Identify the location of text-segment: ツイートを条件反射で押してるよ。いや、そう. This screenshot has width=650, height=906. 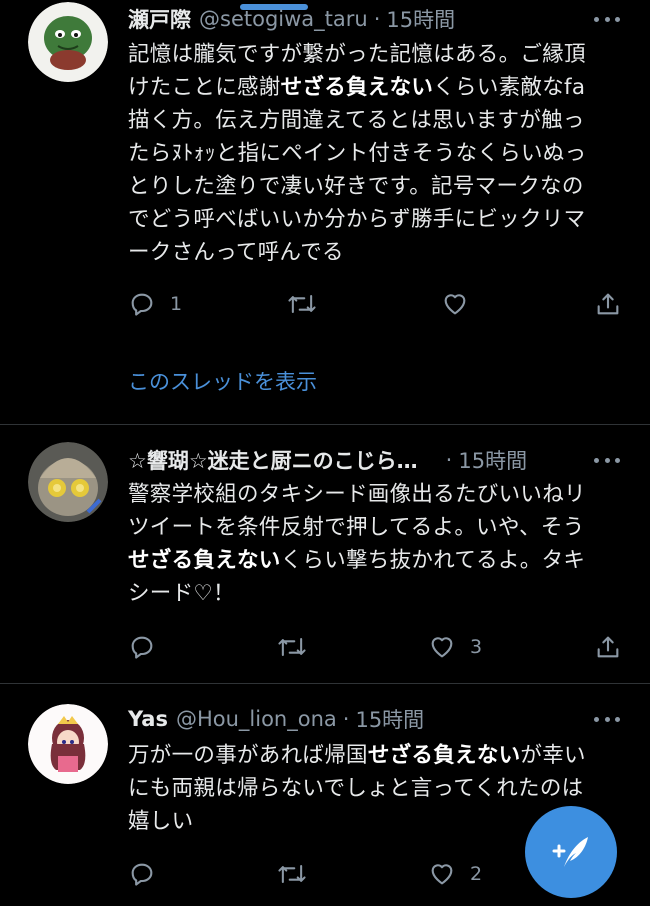
(356, 527).